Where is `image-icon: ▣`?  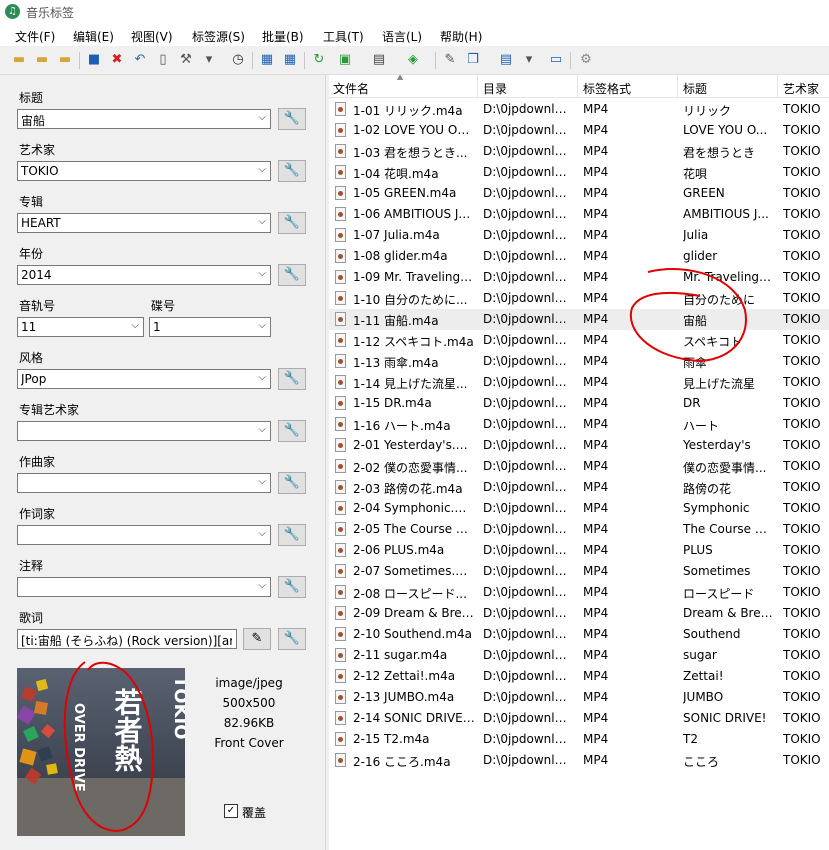
image-icon: ▣ is located at coordinates (345, 60).